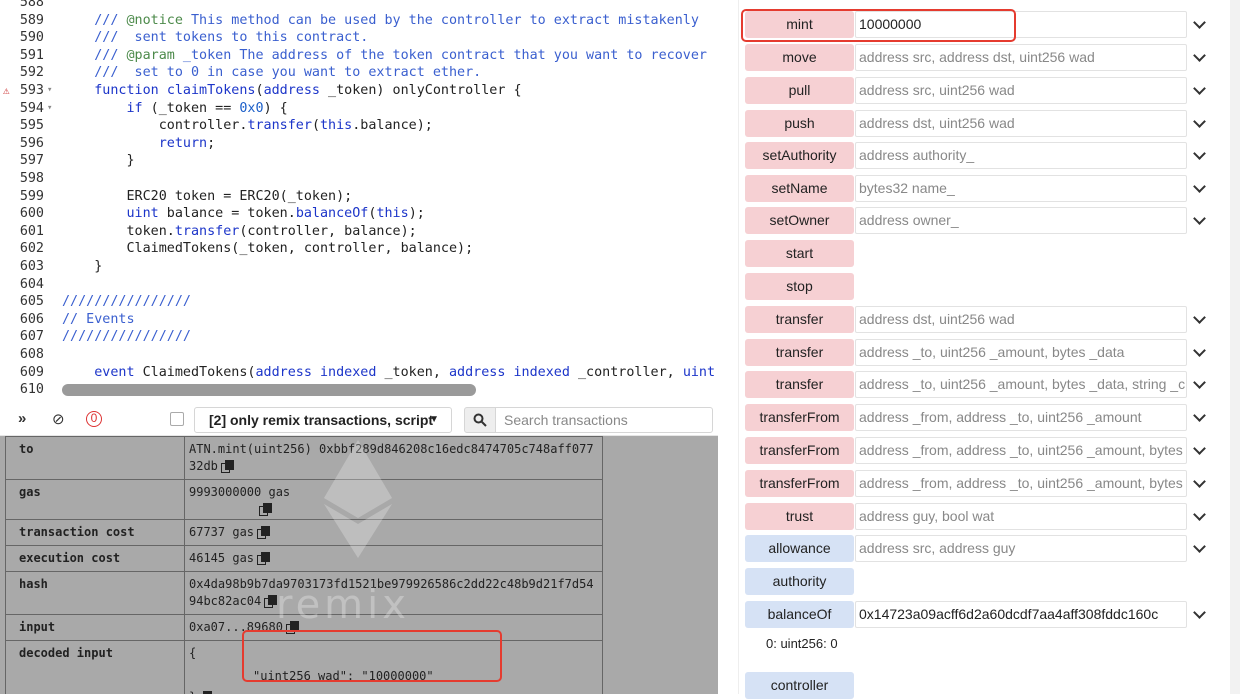 Image resolution: width=1240 pixels, height=699 pixels. What do you see at coordinates (799, 516) in the screenshot?
I see `trust-button: trust` at bounding box center [799, 516].